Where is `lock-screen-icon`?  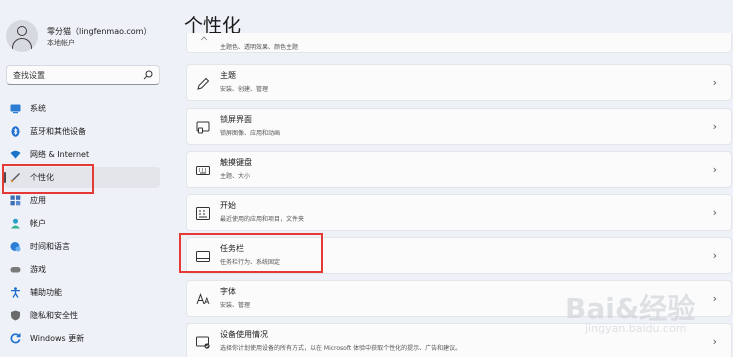
lock-screen-icon is located at coordinates (203, 127).